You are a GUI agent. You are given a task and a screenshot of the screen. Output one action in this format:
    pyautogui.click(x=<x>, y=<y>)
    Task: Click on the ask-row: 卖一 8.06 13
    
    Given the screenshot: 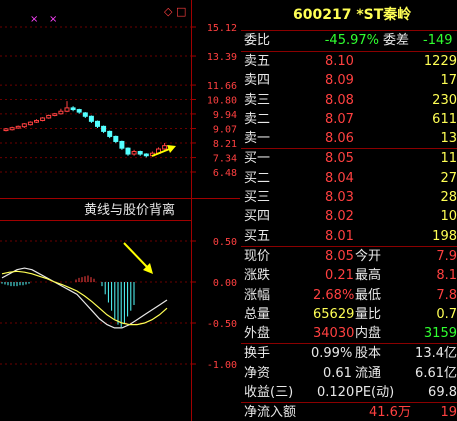 What is the action you would take?
    pyautogui.click(x=349, y=138)
    